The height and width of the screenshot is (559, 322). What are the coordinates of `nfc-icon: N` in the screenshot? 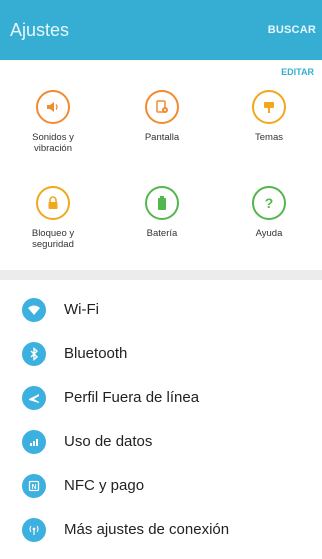 It's located at (34, 486).